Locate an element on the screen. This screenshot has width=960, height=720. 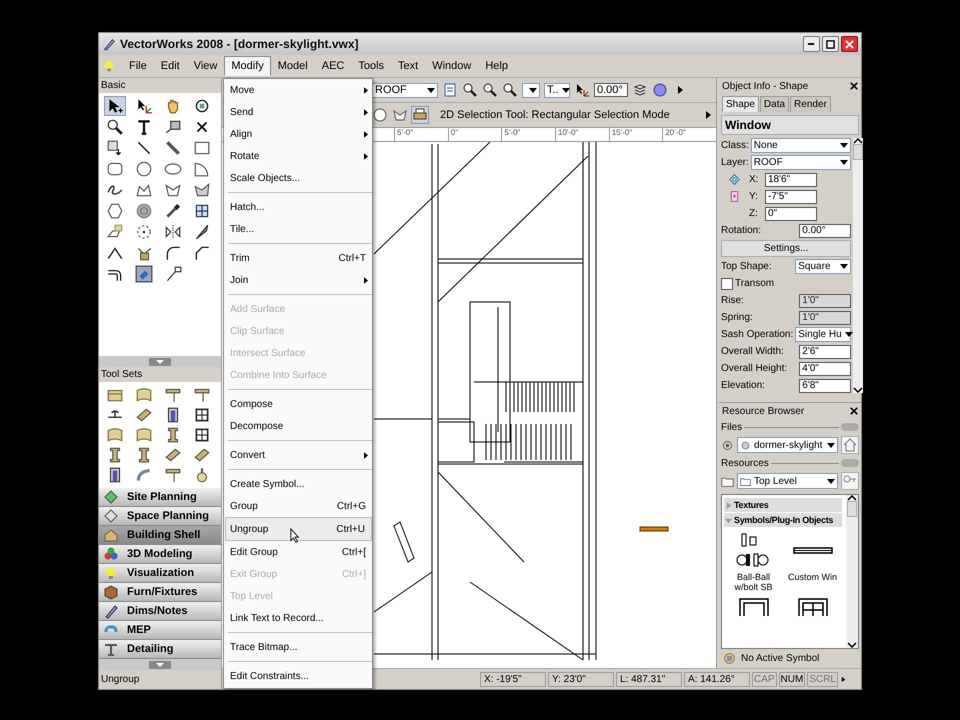
tool-set-button: Dims/Notes is located at coordinates (160, 611).